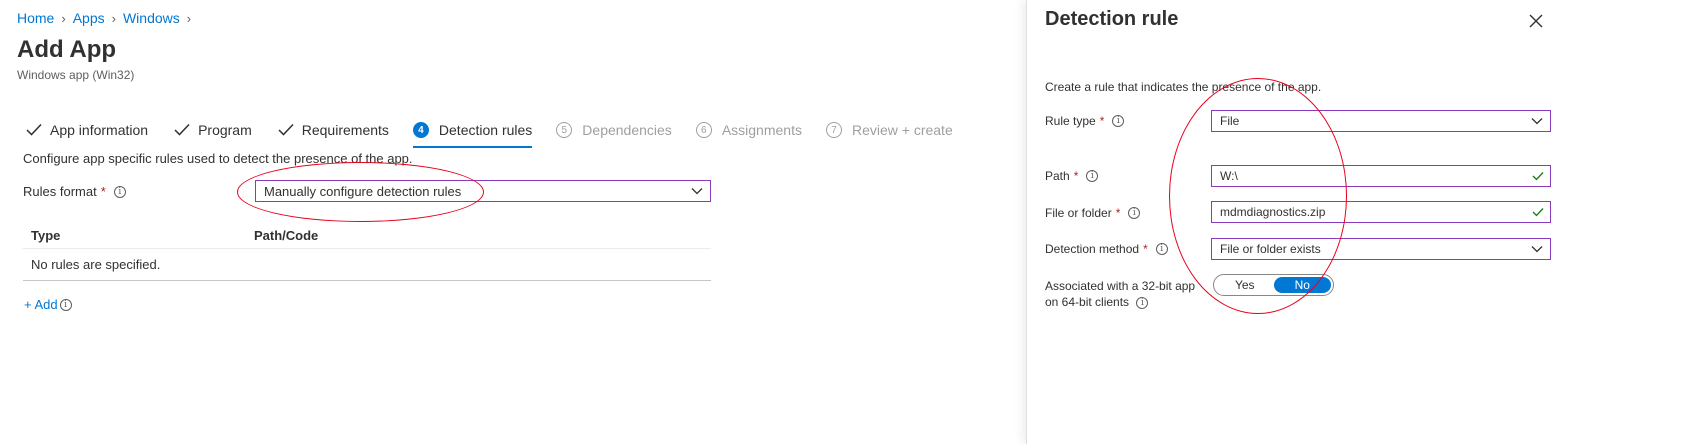 The width and height of the screenshot is (1692, 444). Describe the element at coordinates (485, 130) in the screenshot. I see `tab-label: Detection rules` at that location.